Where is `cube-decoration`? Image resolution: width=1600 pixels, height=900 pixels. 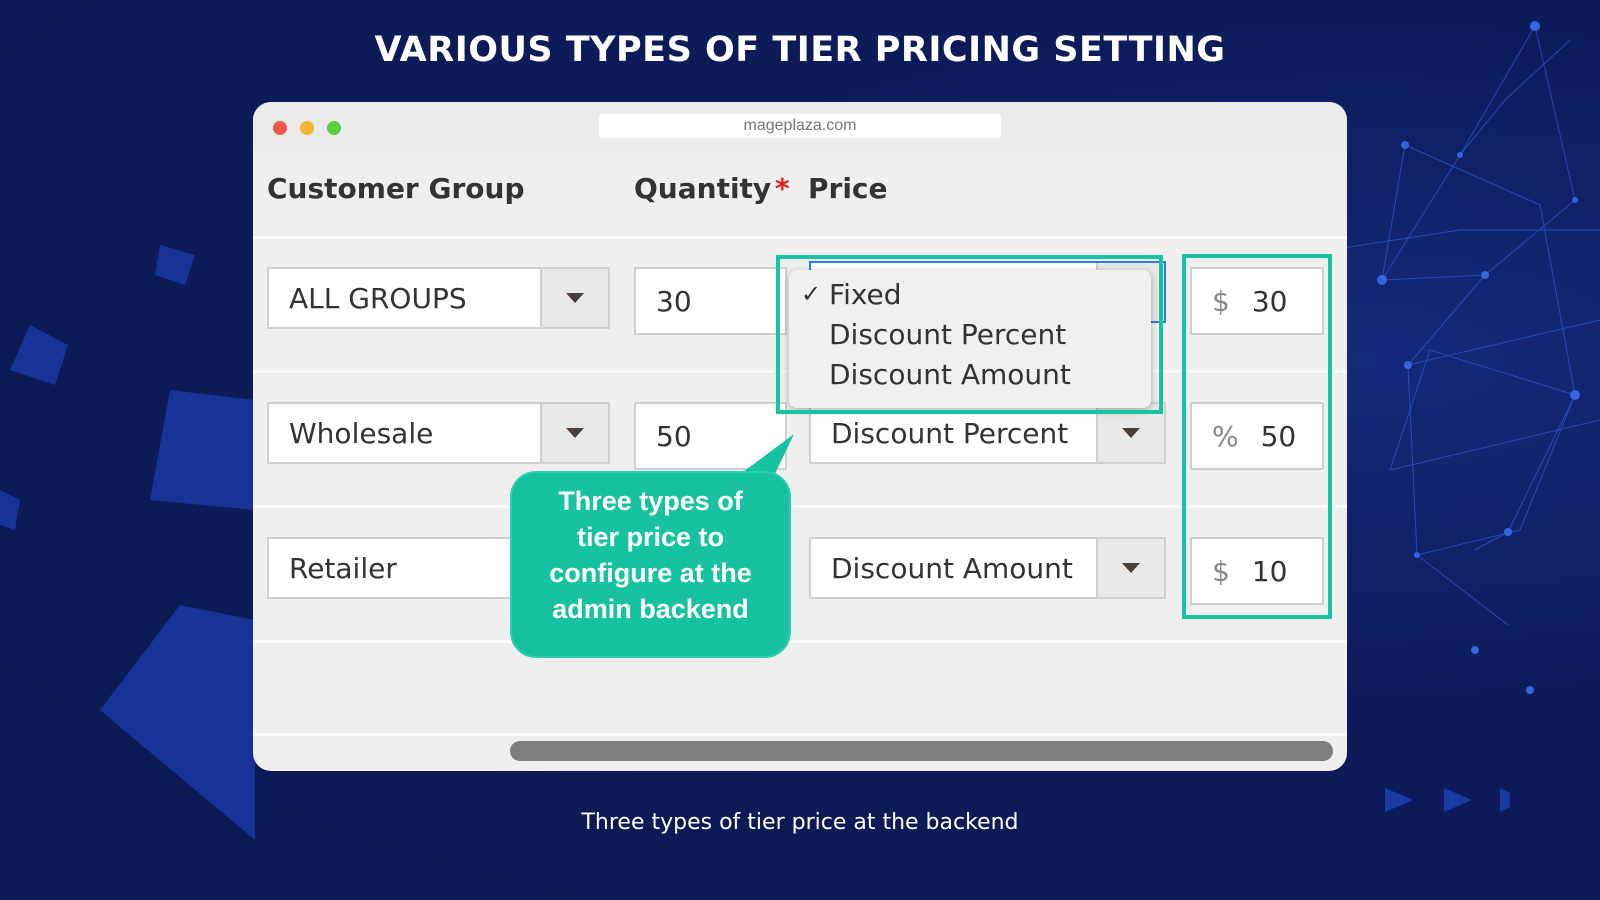
cube-decoration is located at coordinates (127, 542).